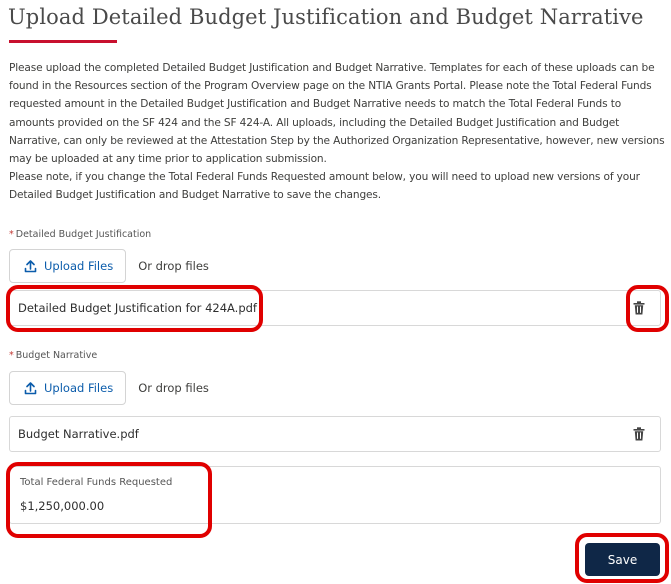 The image size is (671, 584). I want to click on justification-label: * Detailed Budget Justification, so click(80, 234).